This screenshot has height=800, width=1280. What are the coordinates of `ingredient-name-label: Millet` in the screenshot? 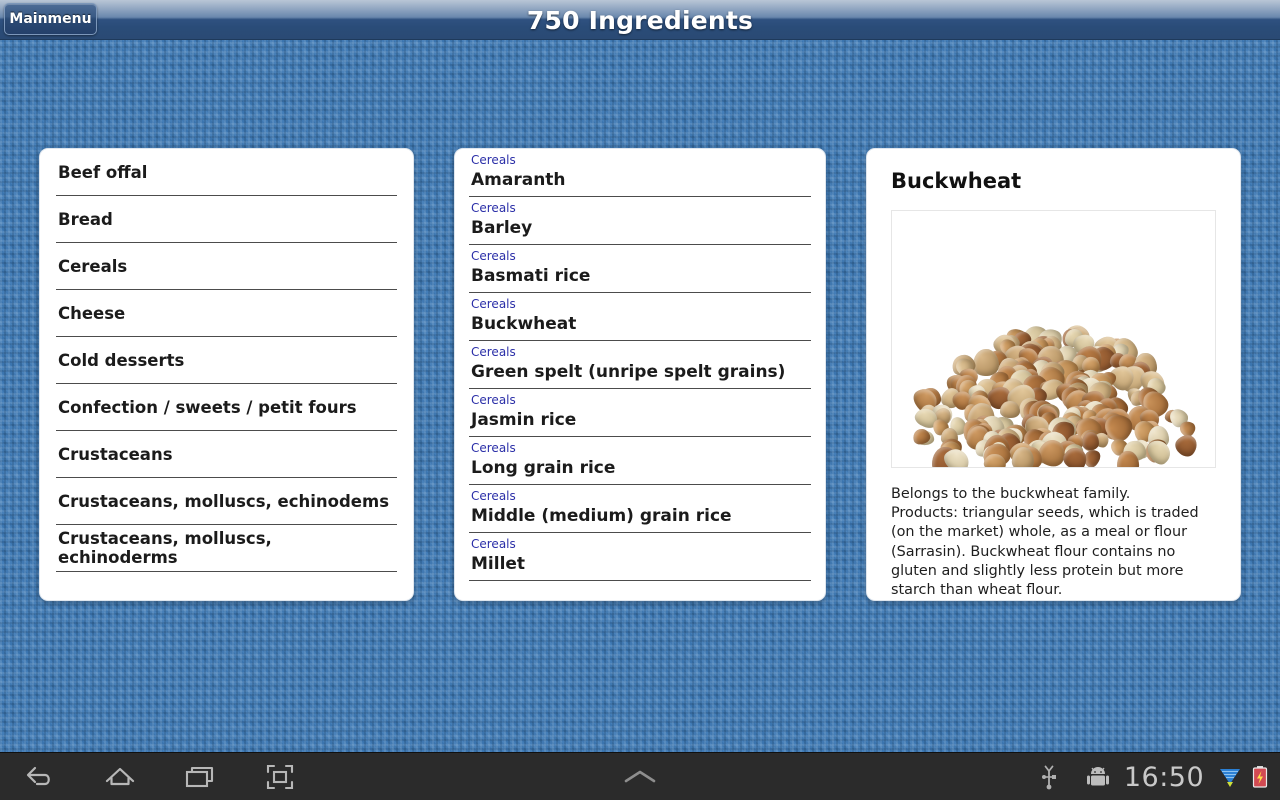 It's located at (498, 564).